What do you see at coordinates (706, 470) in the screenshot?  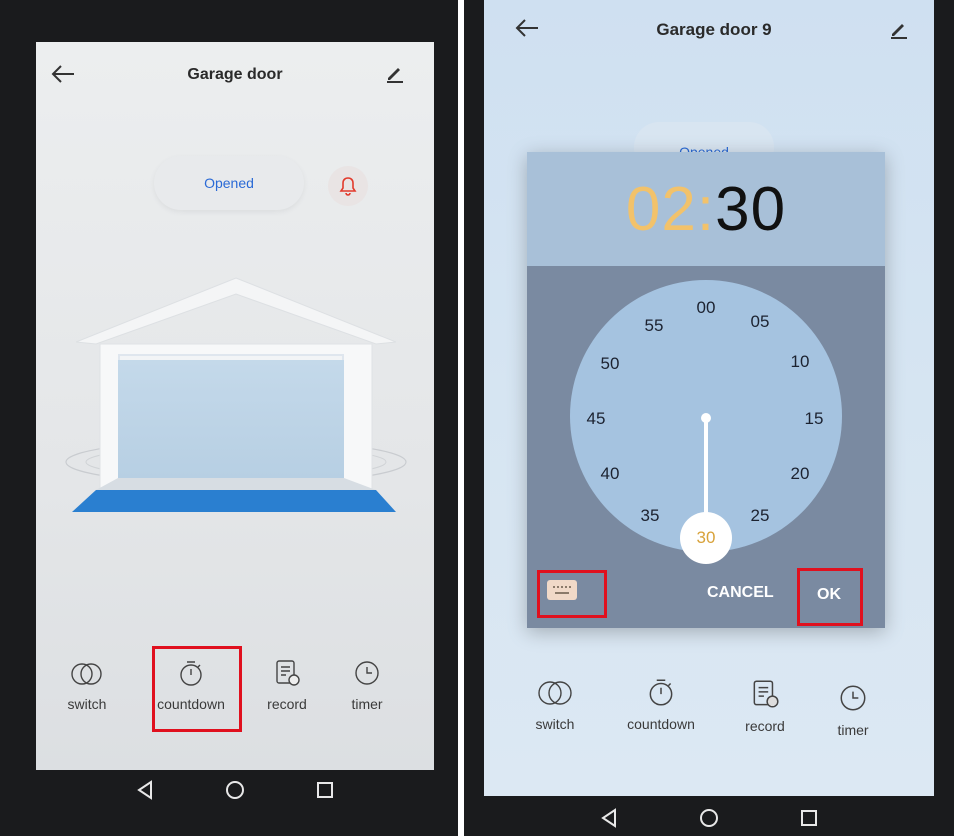 I see `clock-hand` at bounding box center [706, 470].